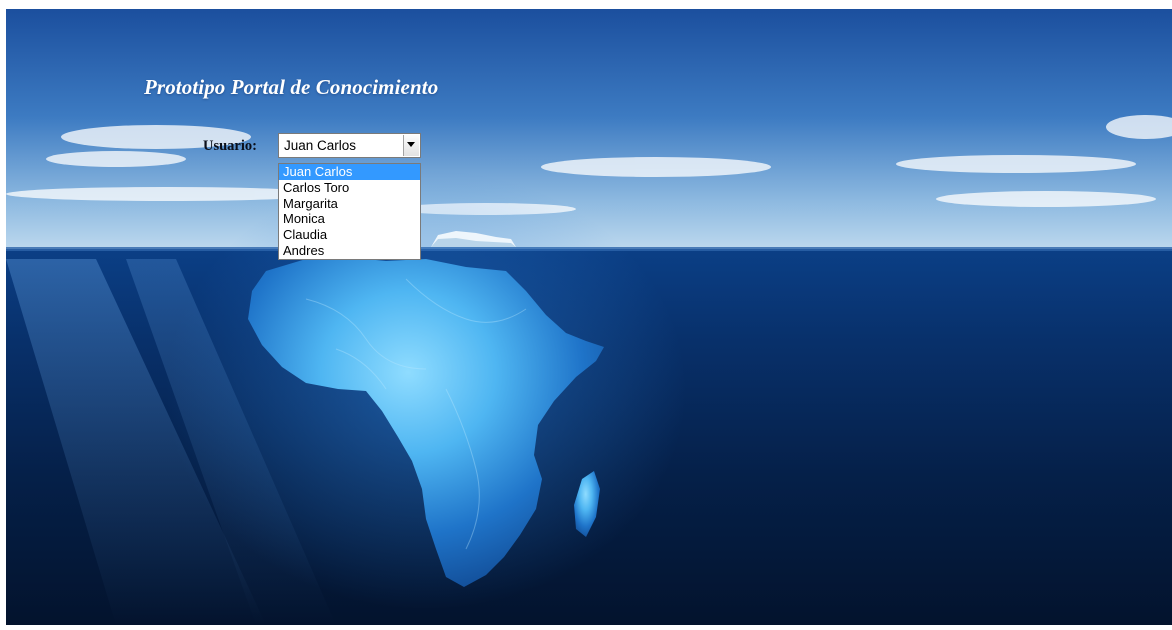 This screenshot has width=1172, height=630. Describe the element at coordinates (291, 87) in the screenshot. I see `page-title: Prototipo Portal de Conocimiento` at that location.